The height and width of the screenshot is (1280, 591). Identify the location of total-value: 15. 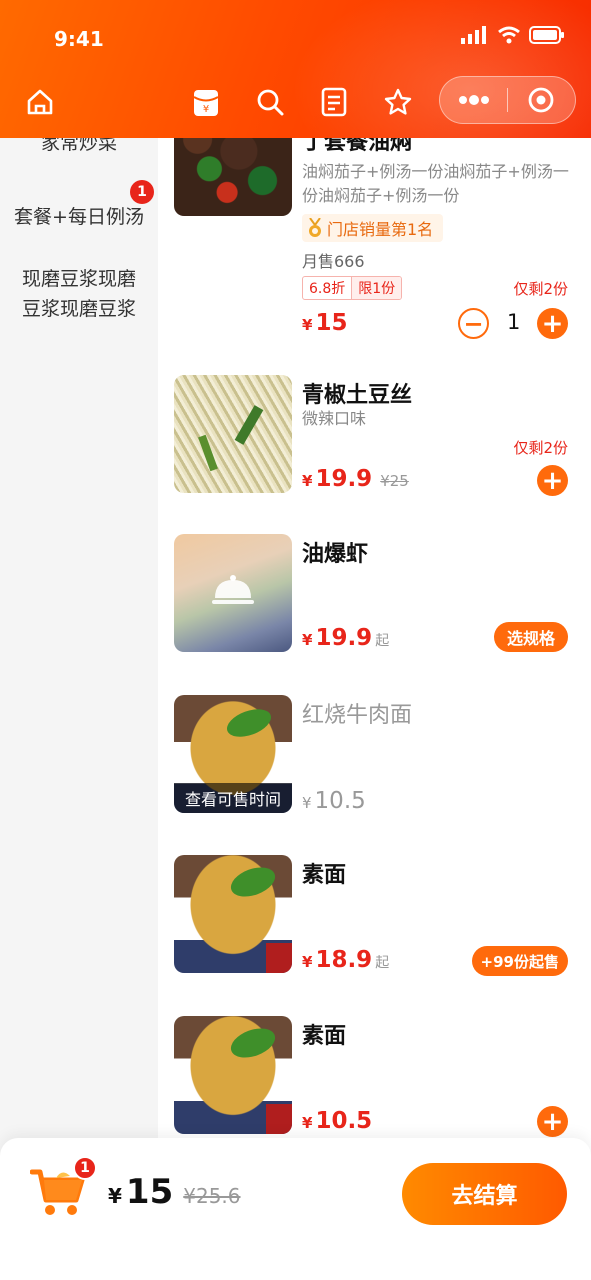
(149, 1192).